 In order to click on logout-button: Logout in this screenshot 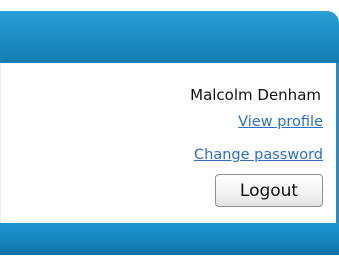, I will do `click(269, 190)`.